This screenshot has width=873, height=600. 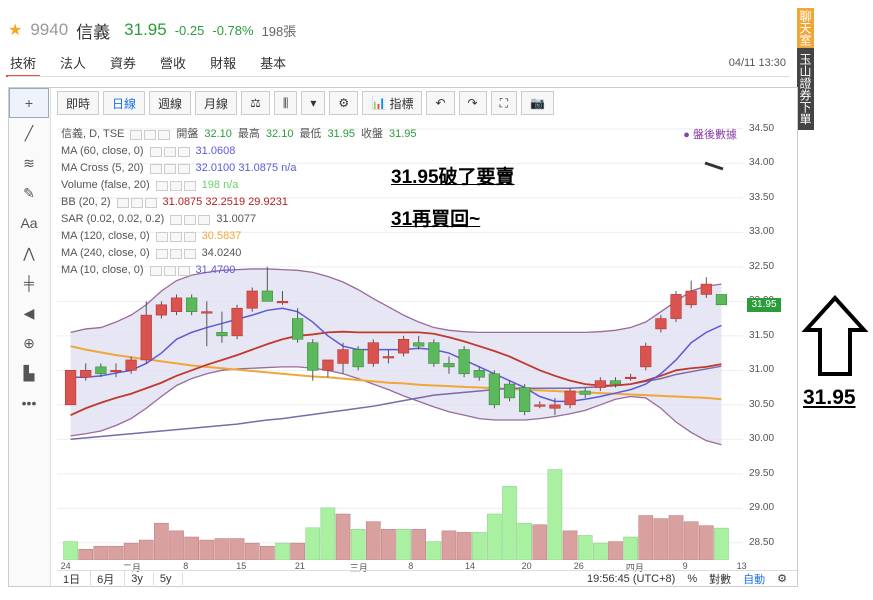 What do you see at coordinates (805, 89) in the screenshot?
I see `broker-order-button: 玉山證券下單` at bounding box center [805, 89].